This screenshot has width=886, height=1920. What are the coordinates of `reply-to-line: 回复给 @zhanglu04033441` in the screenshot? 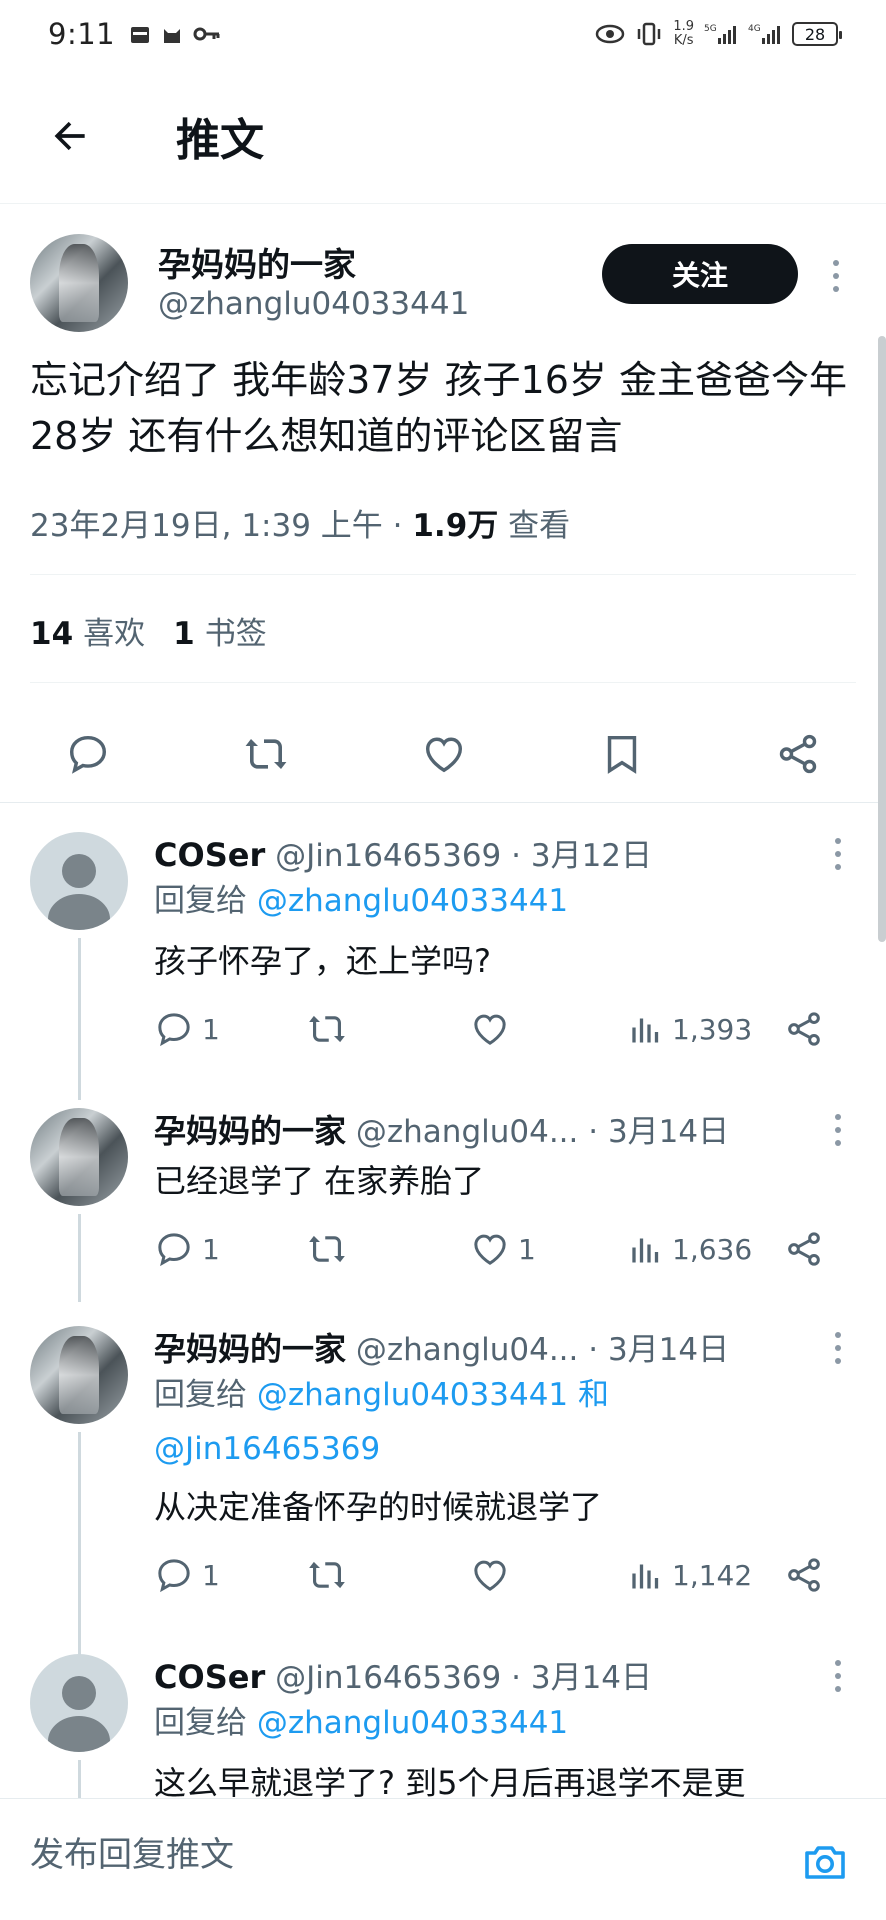 It's located at (361, 1723).